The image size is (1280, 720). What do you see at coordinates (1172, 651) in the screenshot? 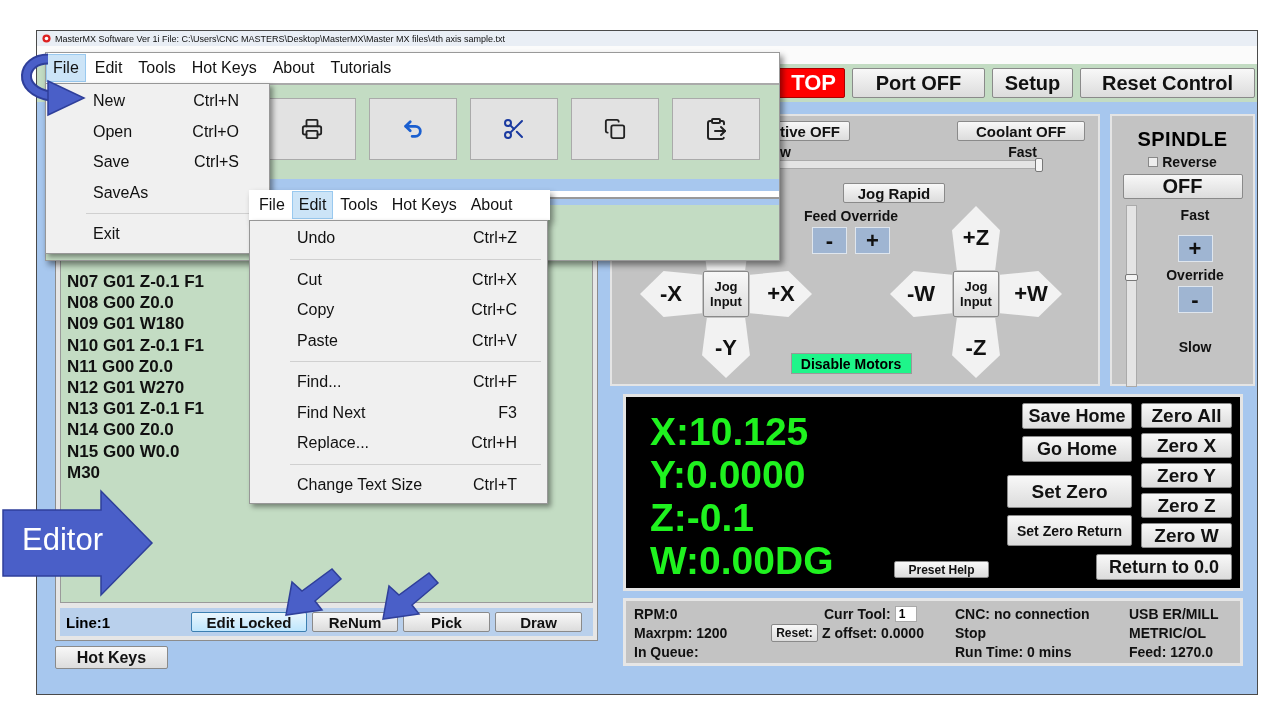
I see `status-text: Feed: 1270.0` at bounding box center [1172, 651].